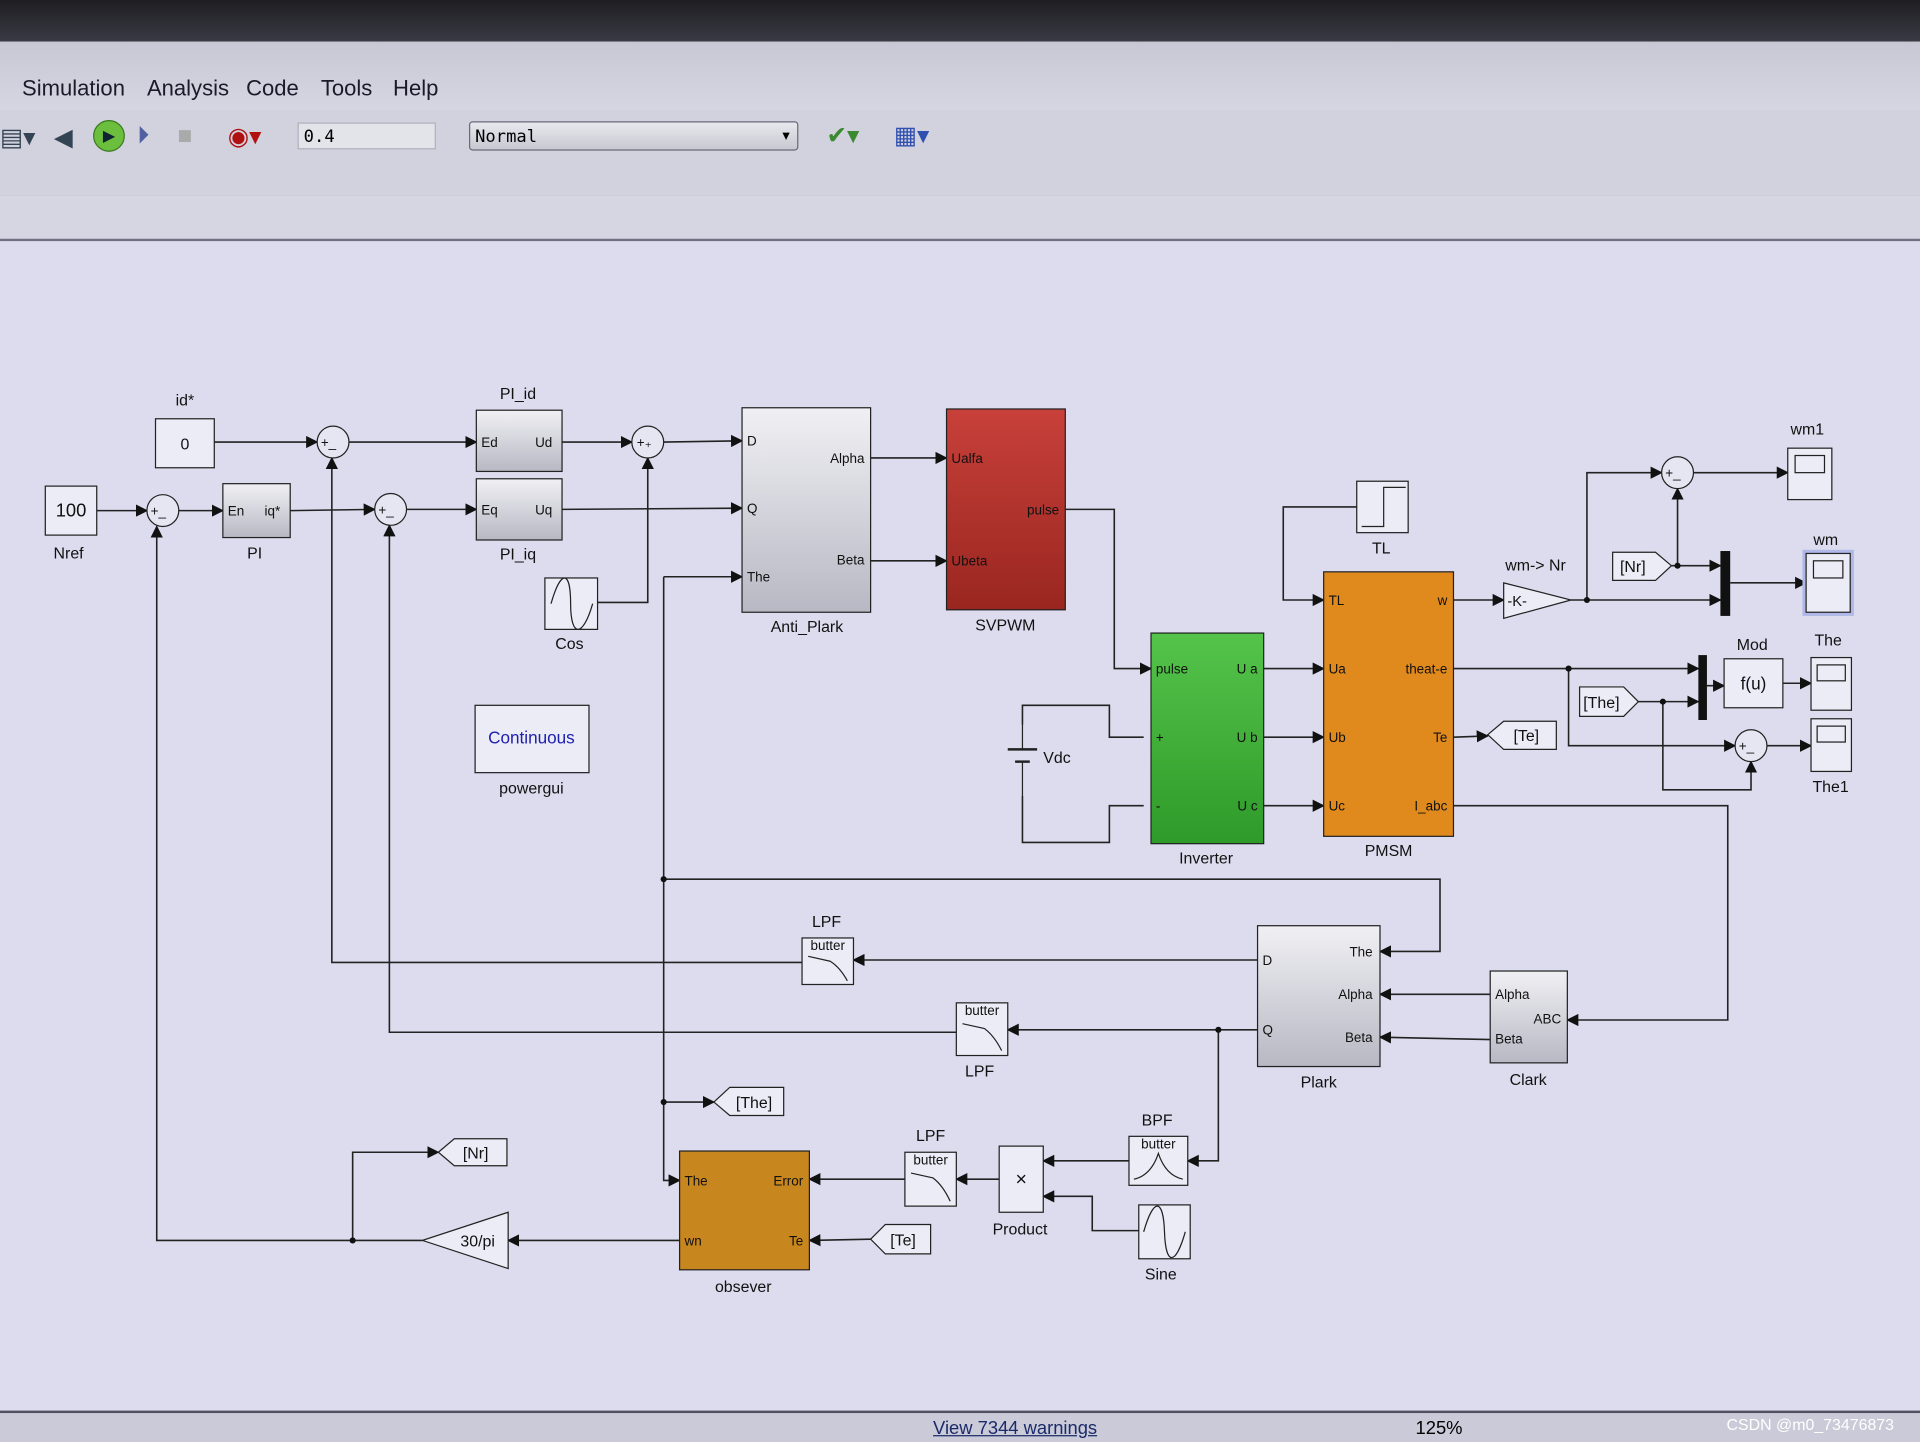 The image size is (1920, 1442). Describe the element at coordinates (1440, 737) in the screenshot. I see `svg-text: Te` at that location.